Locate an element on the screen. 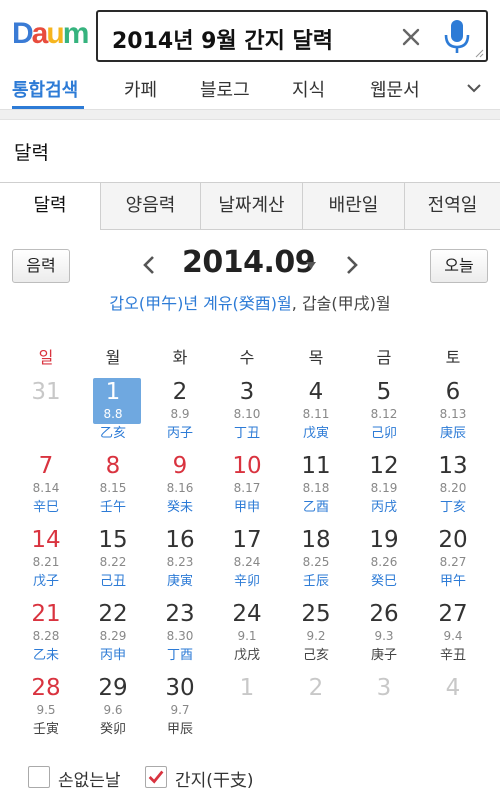 This screenshot has height=803, width=500. subtab-discharge: 전역일 is located at coordinates (452, 206).